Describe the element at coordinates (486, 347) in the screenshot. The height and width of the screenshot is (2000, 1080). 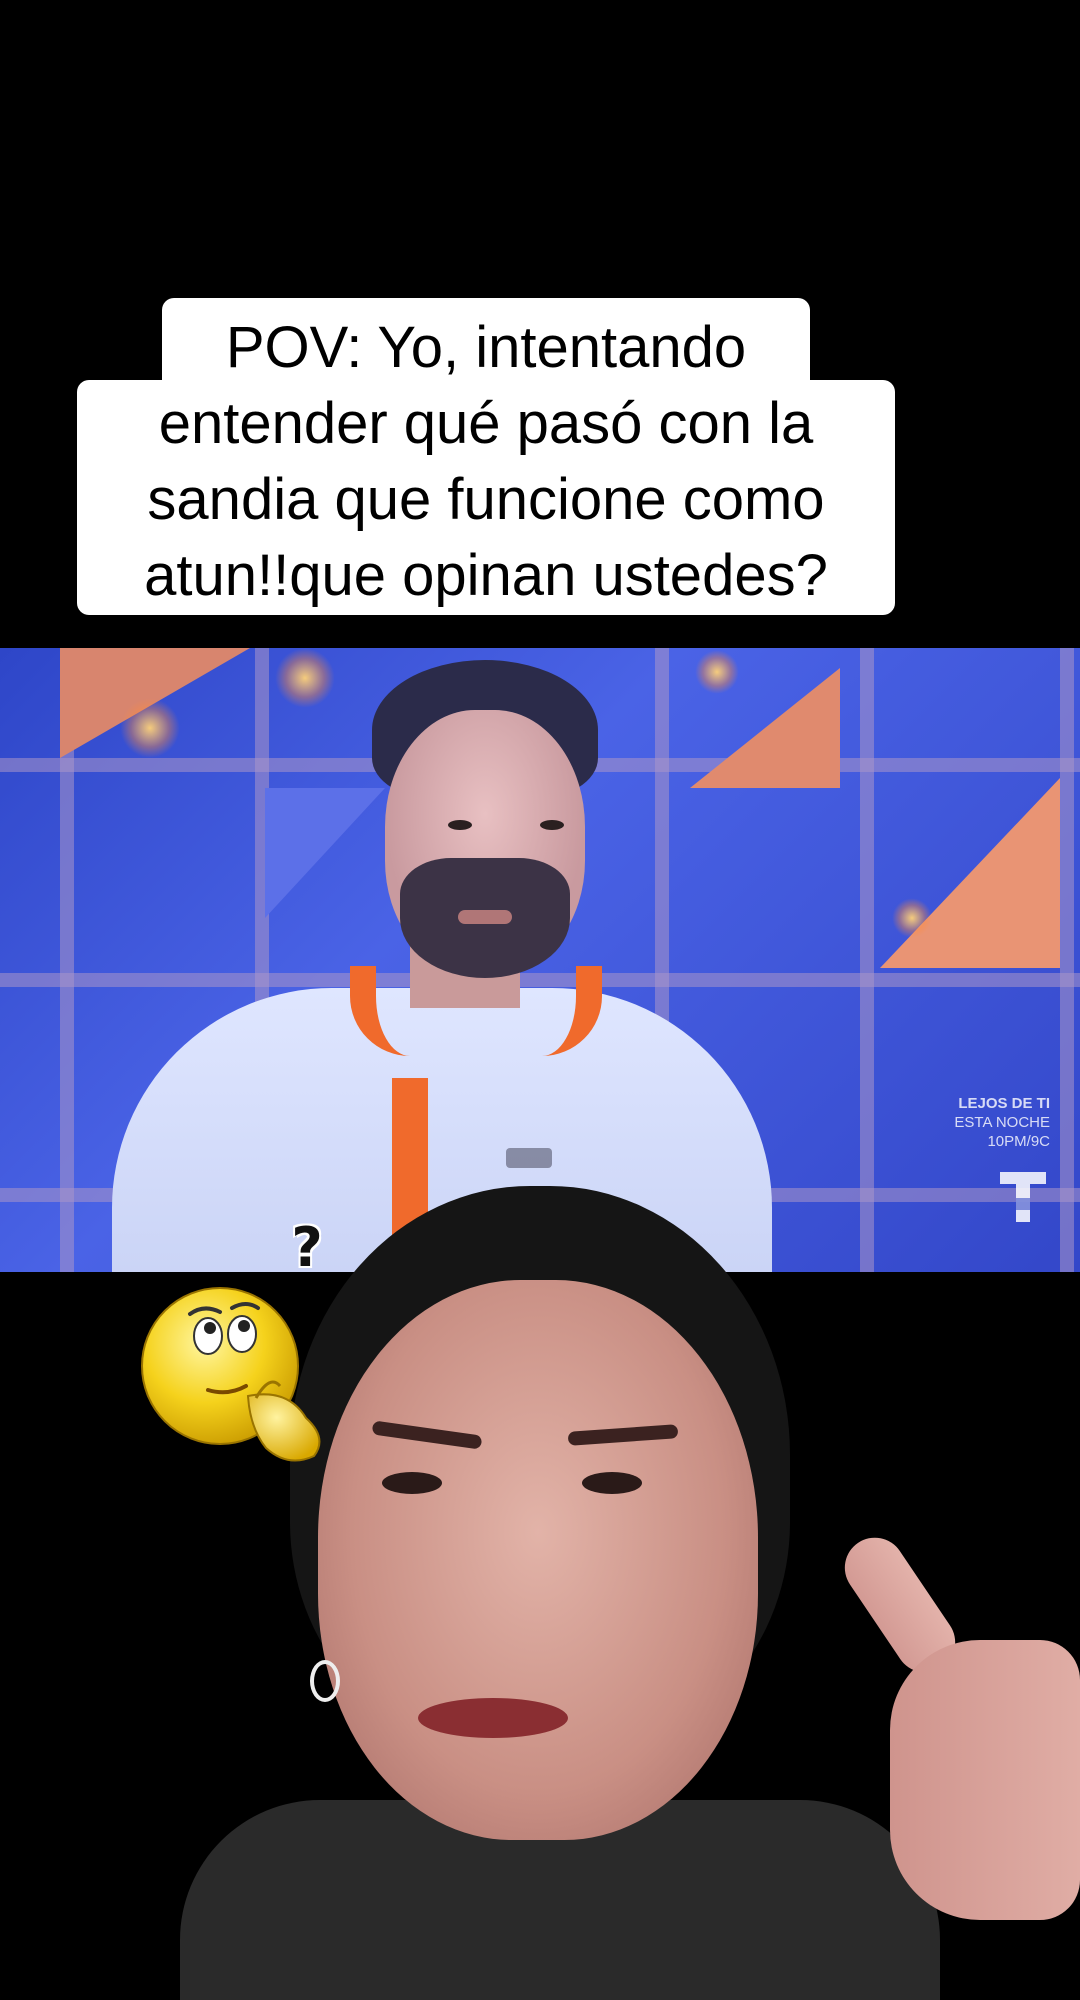
I see `caption-line-1: POV: Yo, intentando` at that location.